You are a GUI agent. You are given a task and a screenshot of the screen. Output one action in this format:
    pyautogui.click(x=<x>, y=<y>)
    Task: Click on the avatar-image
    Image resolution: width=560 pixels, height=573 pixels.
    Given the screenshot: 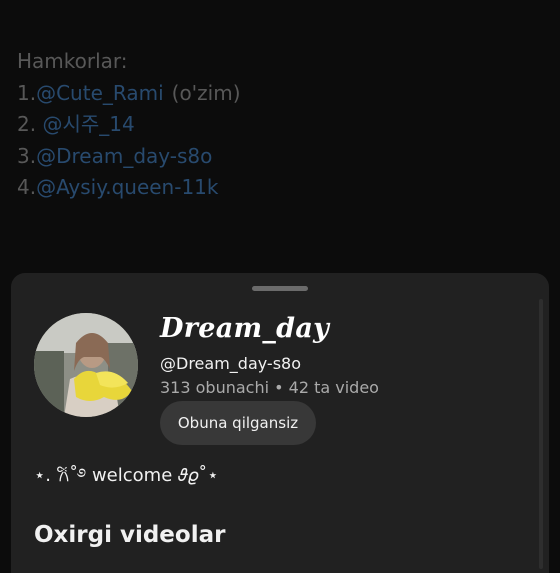 What is the action you would take?
    pyautogui.click(x=86, y=365)
    